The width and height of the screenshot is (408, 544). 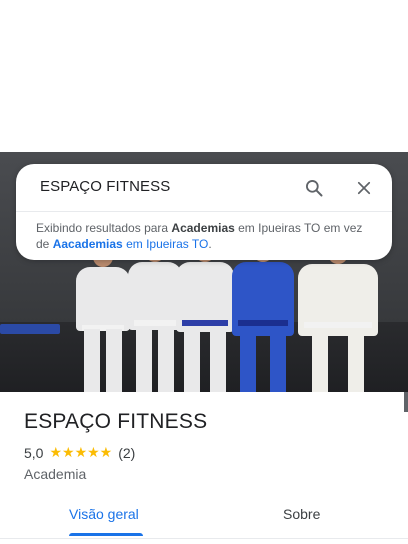 I want to click on rating-value: 5,0, so click(x=34, y=452).